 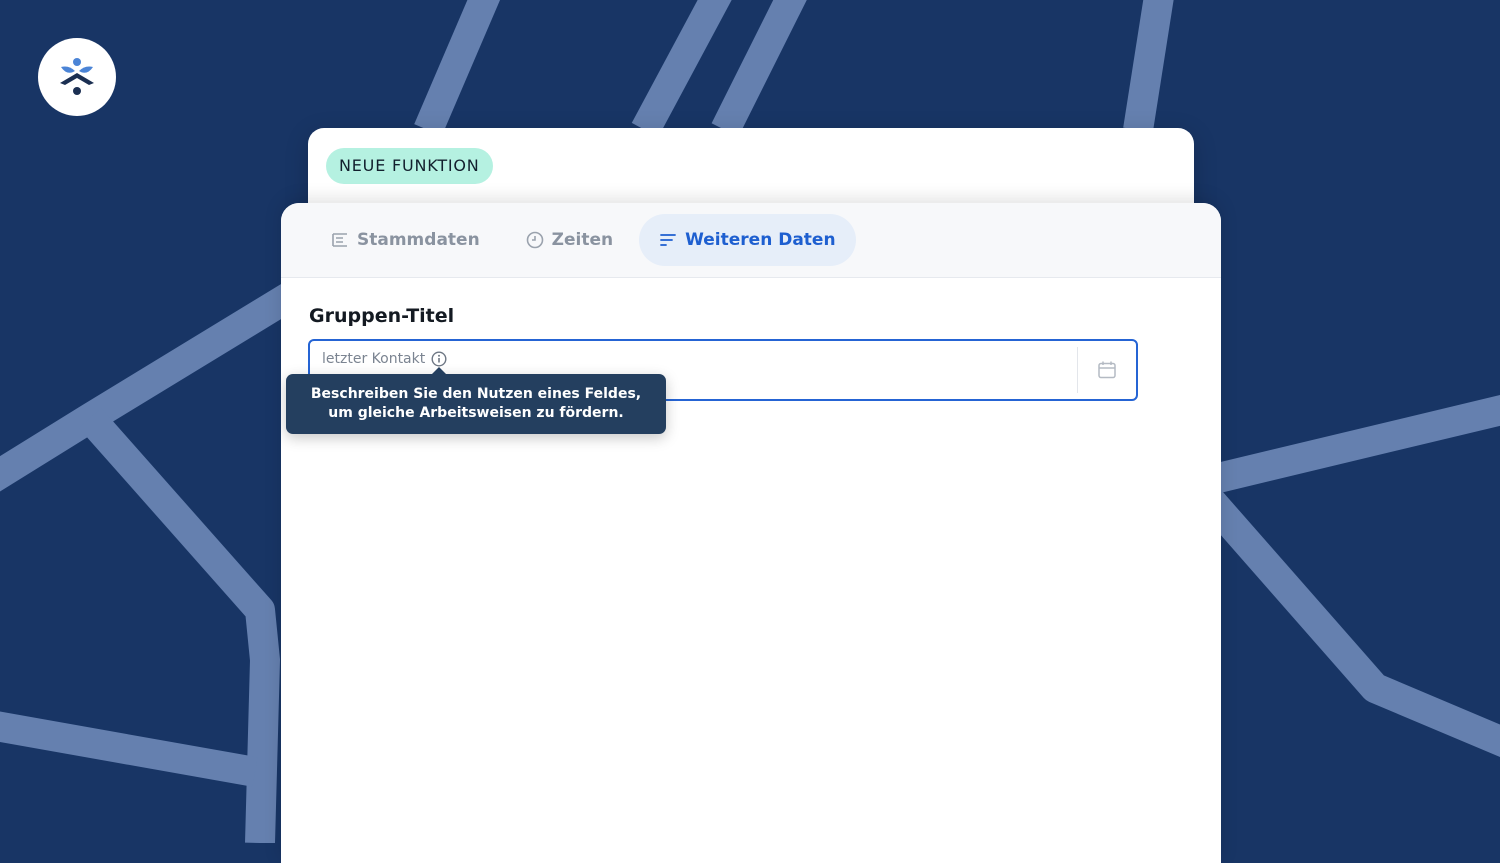 I want to click on calendar-button, so click(x=1106, y=370).